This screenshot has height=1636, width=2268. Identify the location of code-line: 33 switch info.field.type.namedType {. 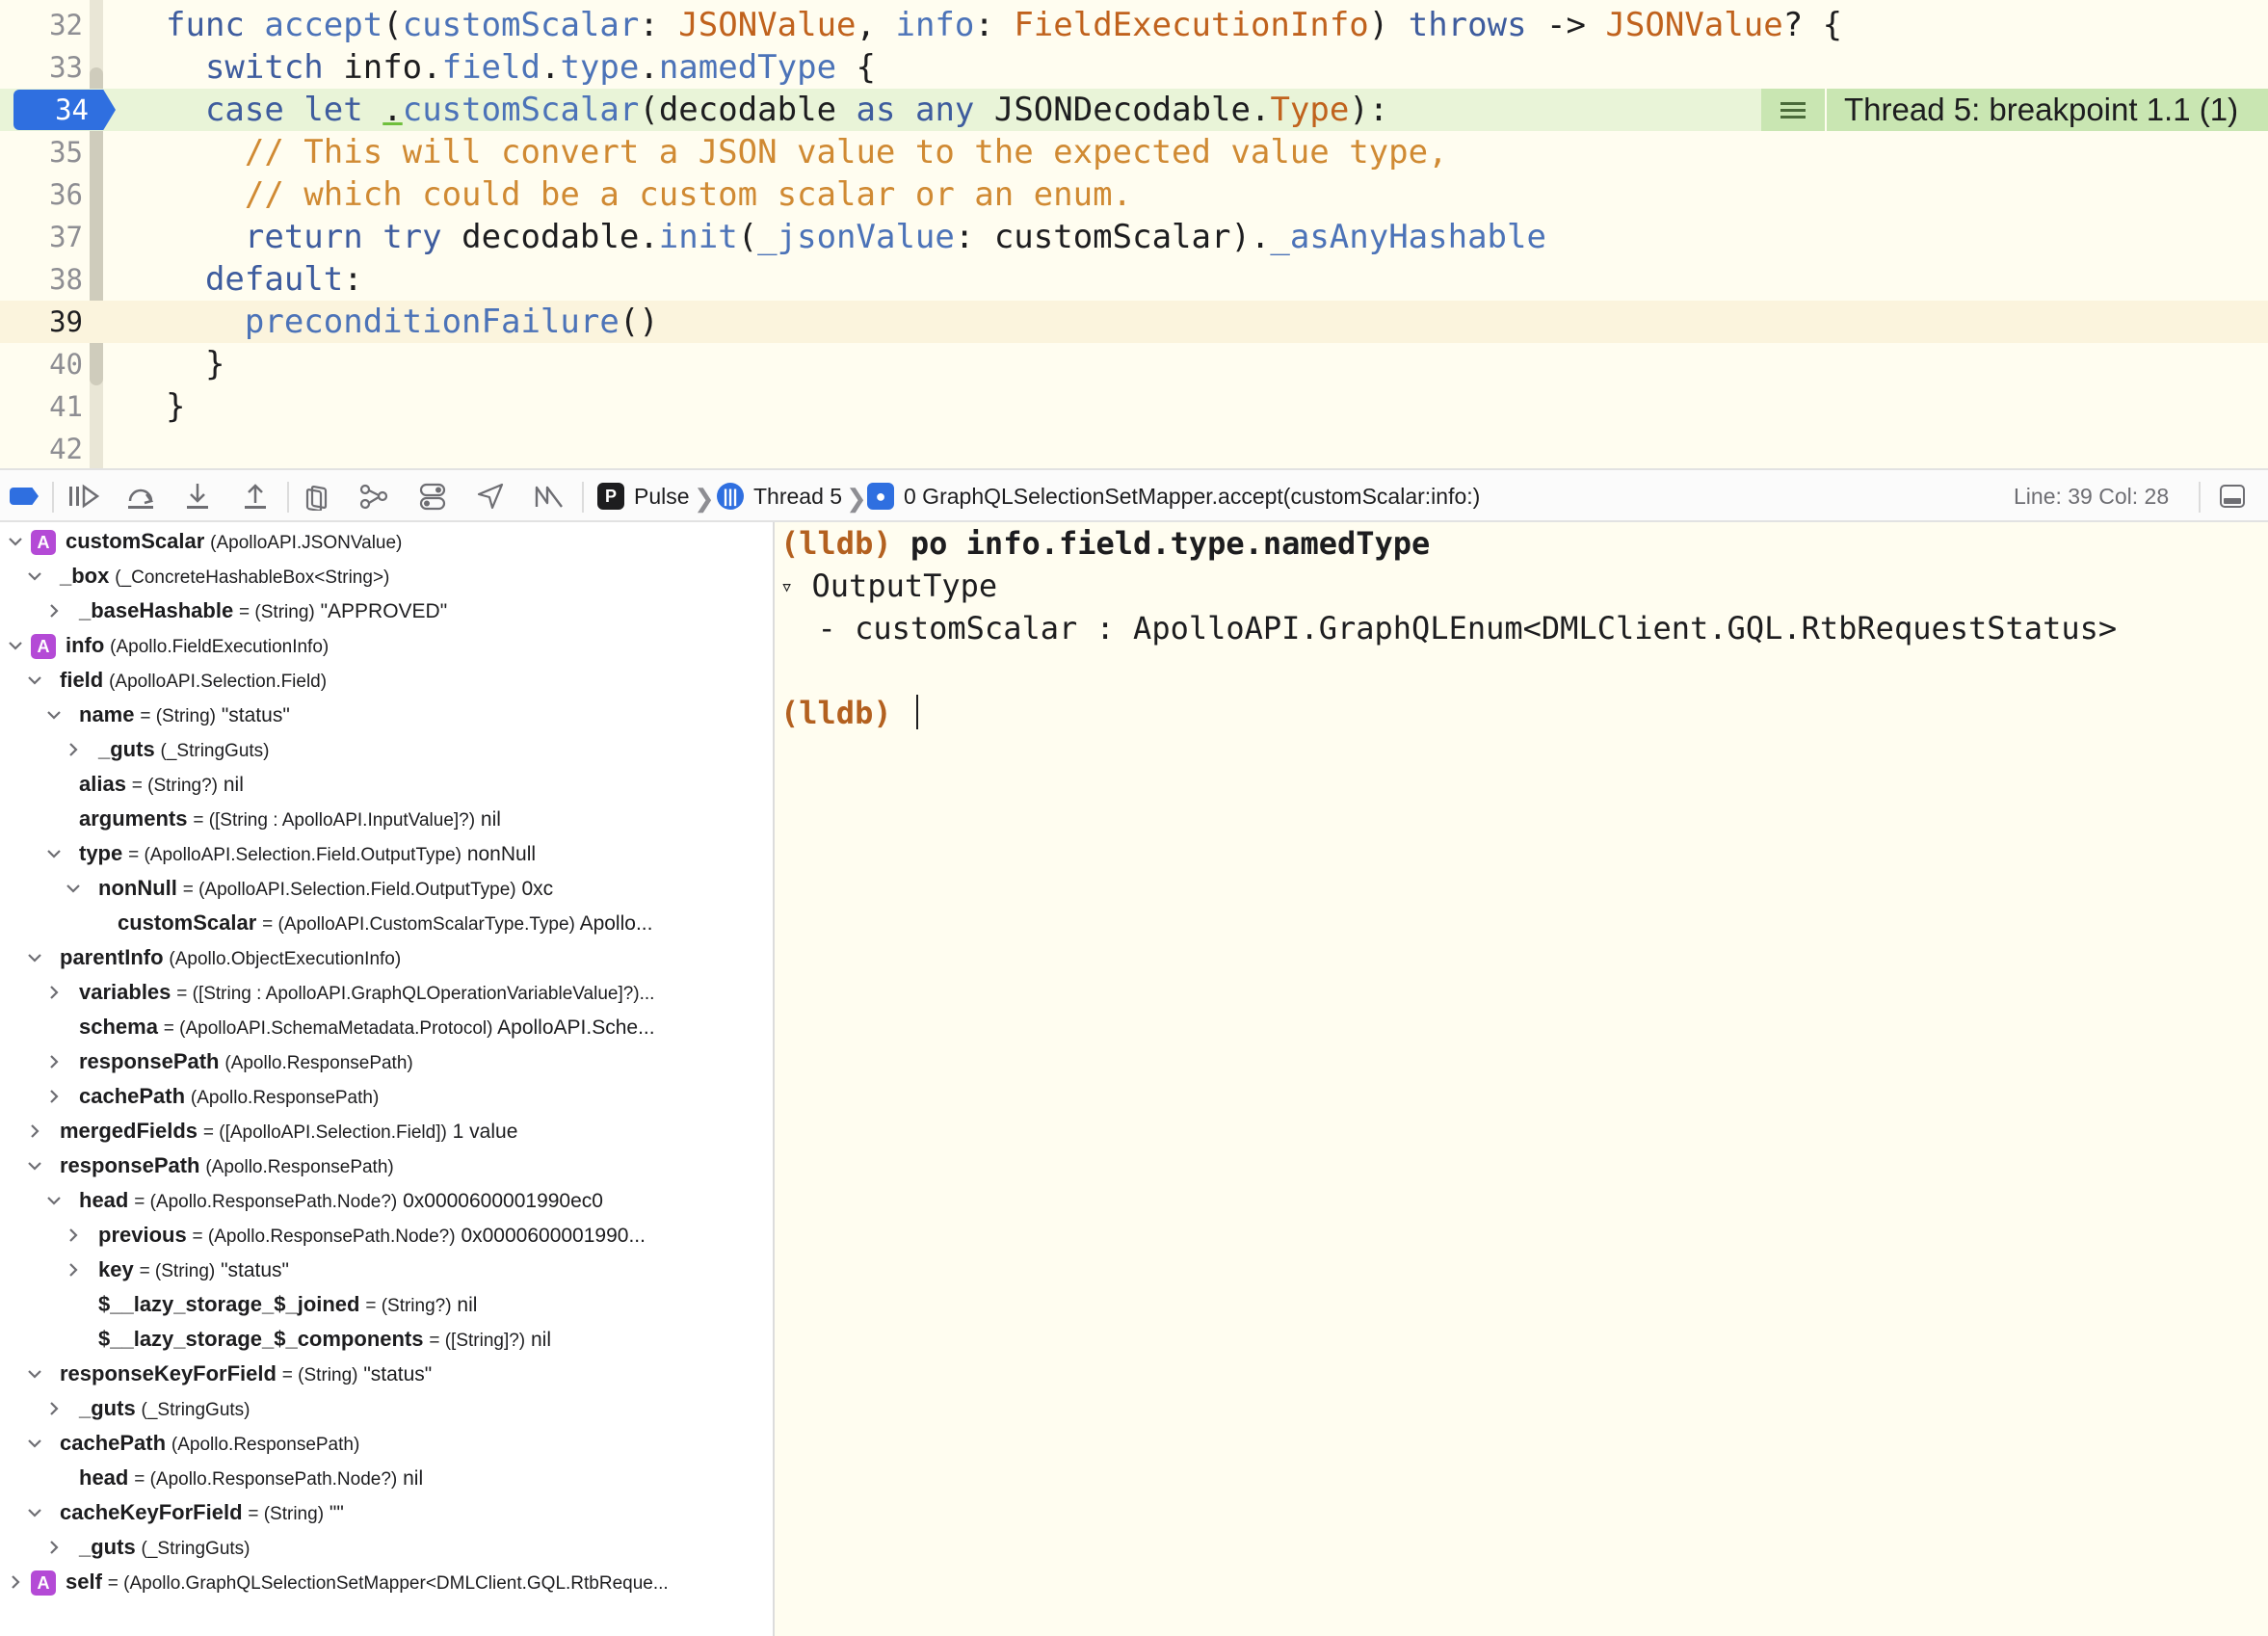
(1134, 67).